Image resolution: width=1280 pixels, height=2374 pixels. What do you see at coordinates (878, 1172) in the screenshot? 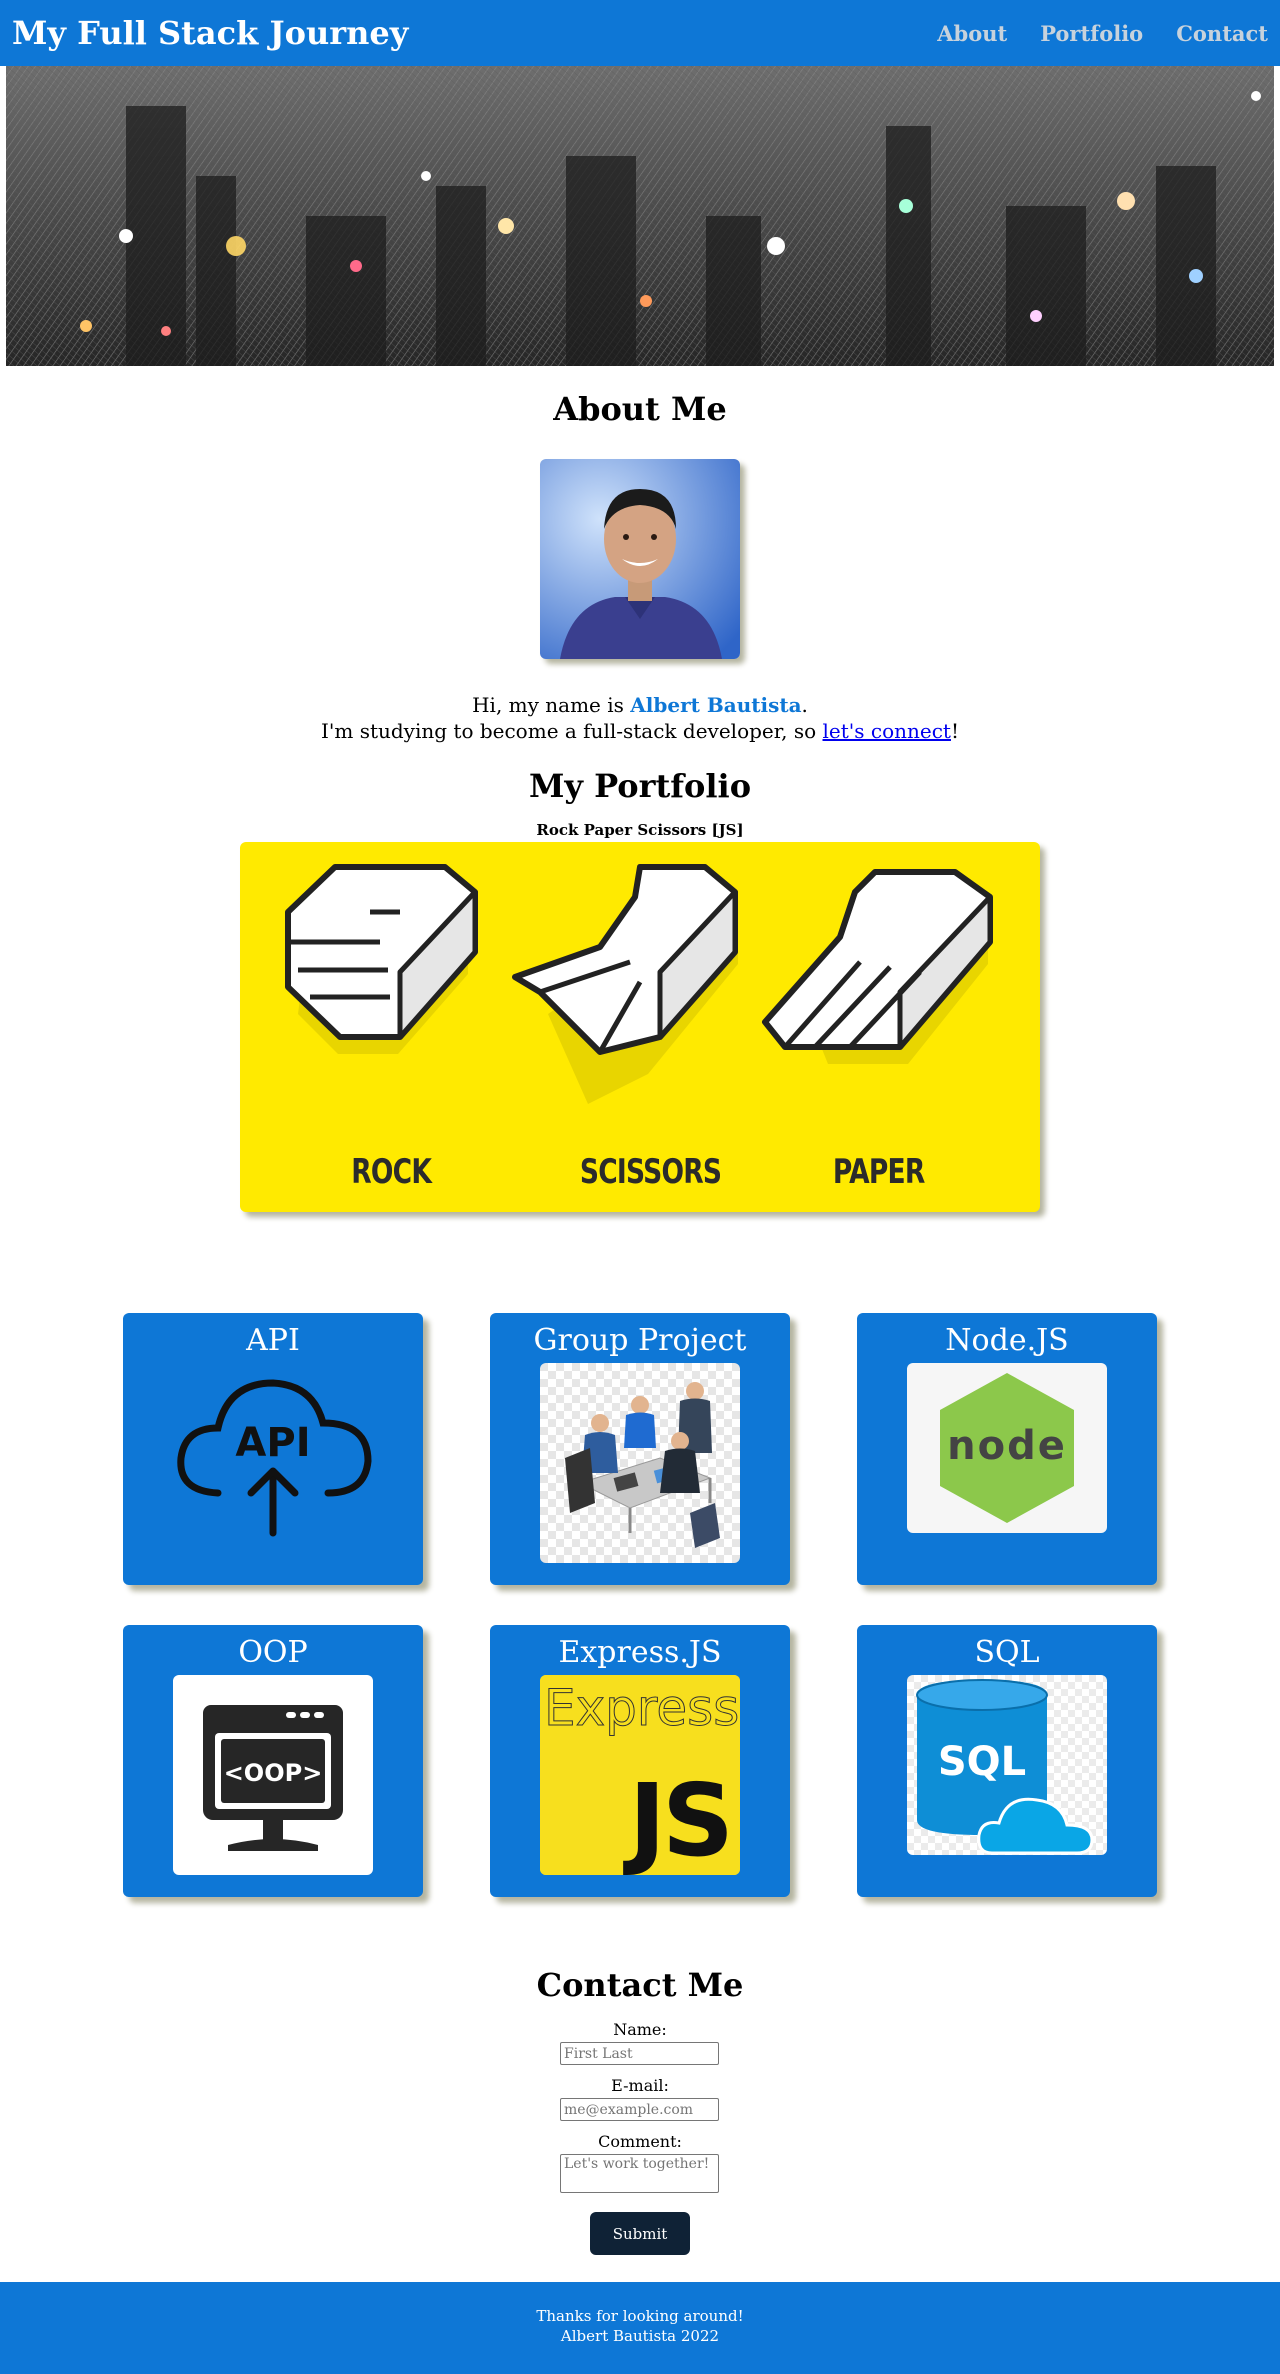
I see `paper-label: PAPER` at bounding box center [878, 1172].